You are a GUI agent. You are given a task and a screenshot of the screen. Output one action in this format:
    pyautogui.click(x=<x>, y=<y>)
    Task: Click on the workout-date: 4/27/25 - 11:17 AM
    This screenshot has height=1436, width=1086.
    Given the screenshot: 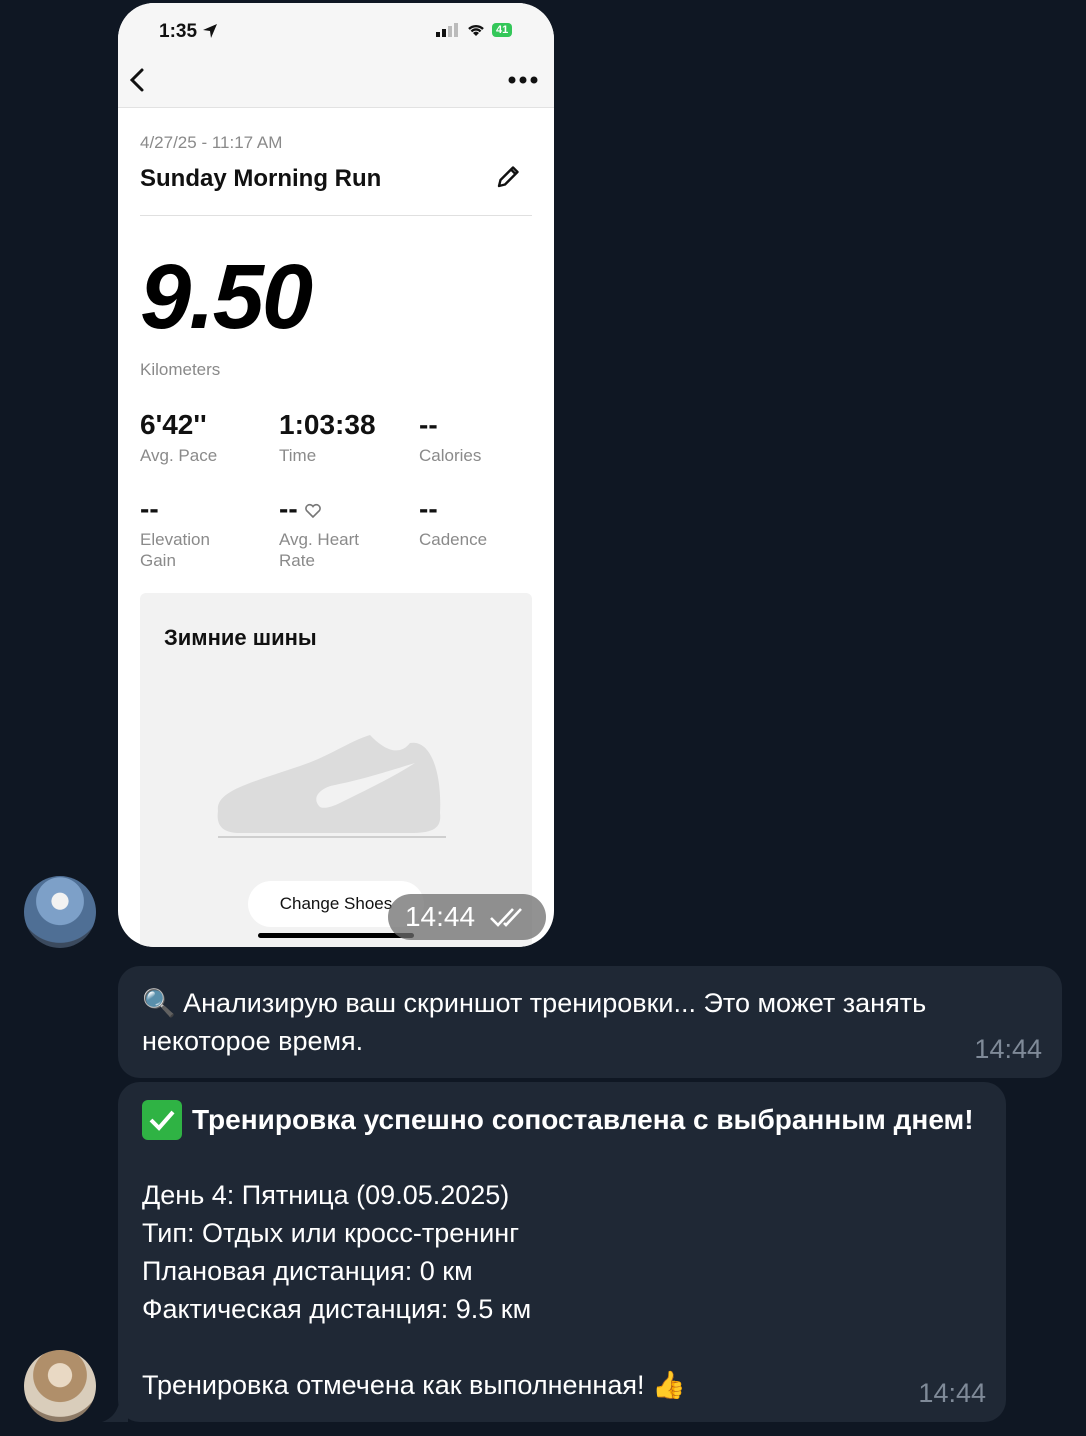 What is the action you would take?
    pyautogui.click(x=211, y=142)
    